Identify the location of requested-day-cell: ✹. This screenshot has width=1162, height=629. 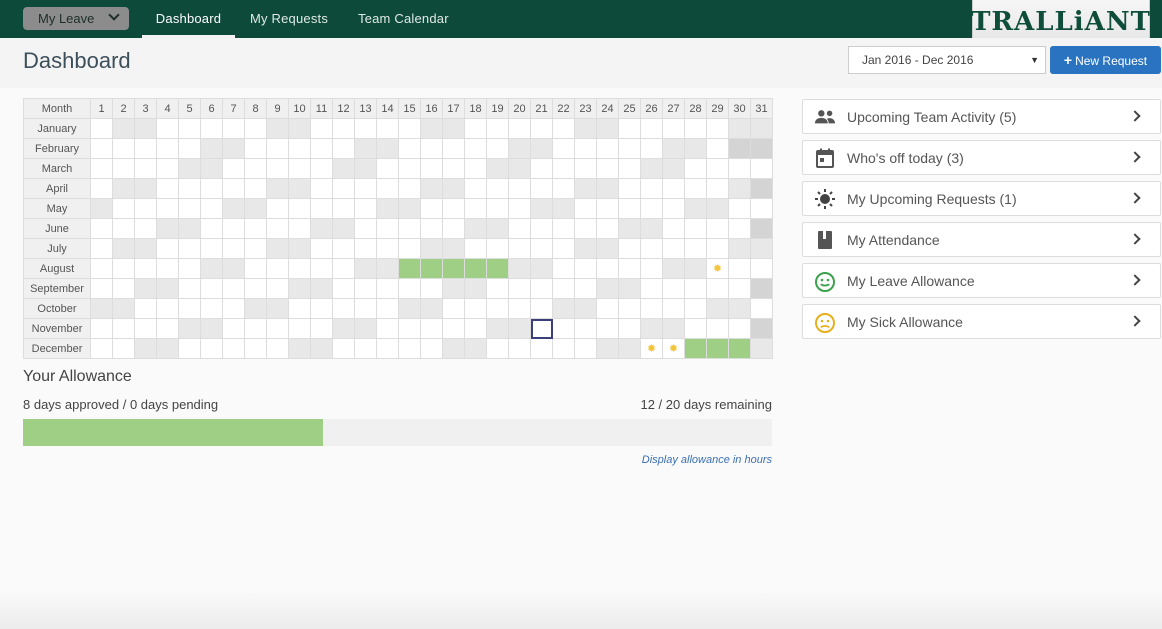
(717, 268).